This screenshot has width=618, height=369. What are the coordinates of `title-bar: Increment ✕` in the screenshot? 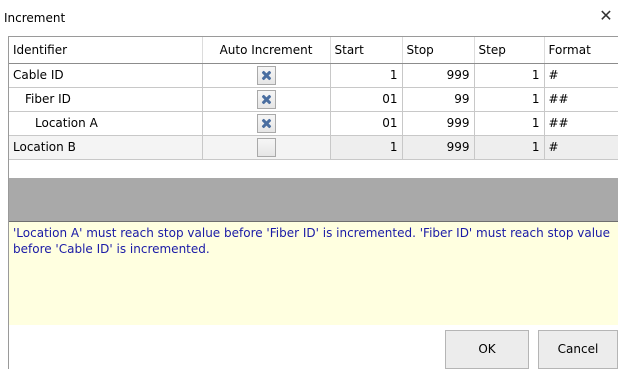 It's located at (309, 18).